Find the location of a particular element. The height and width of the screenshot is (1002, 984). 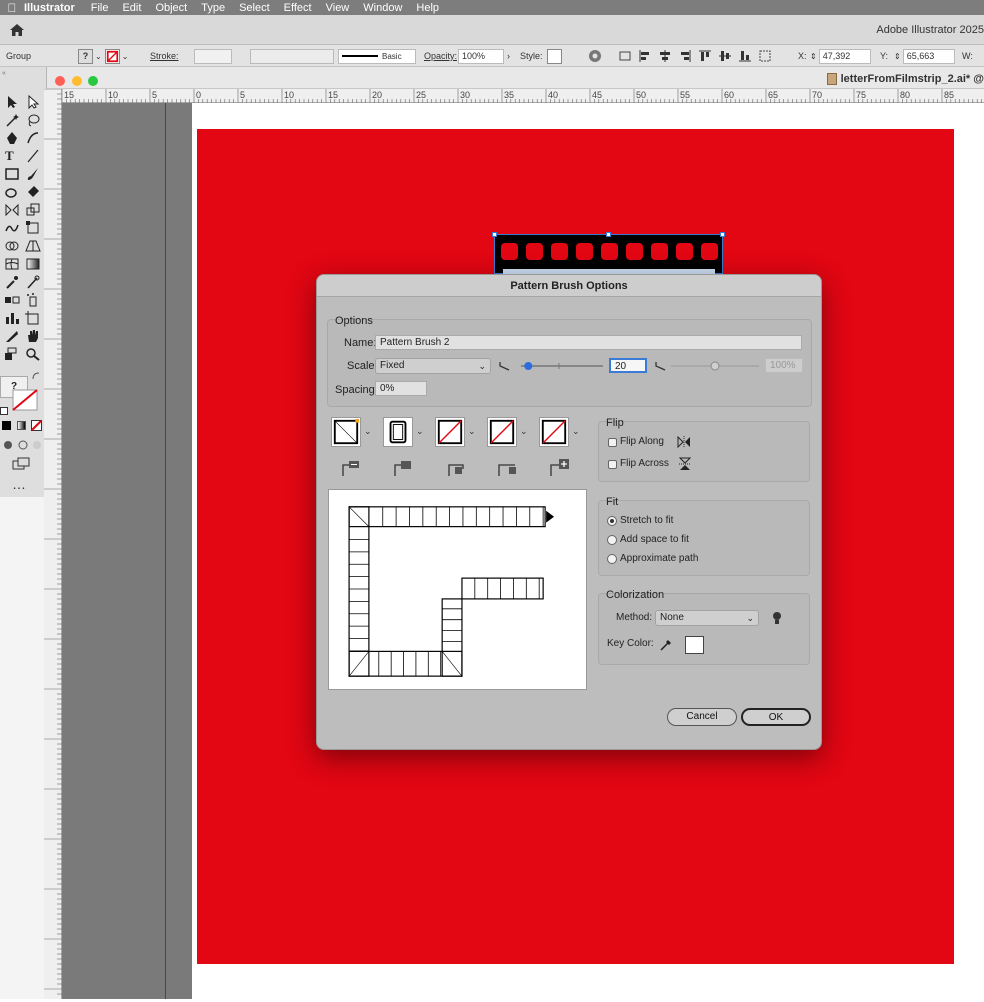

line-tool-icon is located at coordinates (33, 156).